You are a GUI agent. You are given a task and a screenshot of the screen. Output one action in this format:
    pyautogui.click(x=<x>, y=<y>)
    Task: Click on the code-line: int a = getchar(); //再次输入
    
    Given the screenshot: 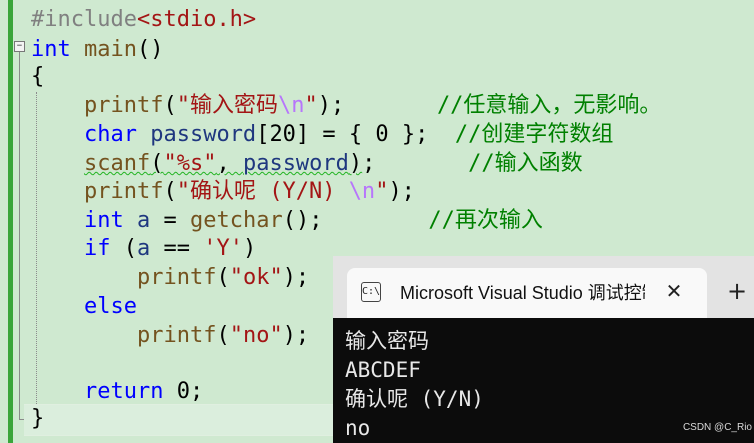 What is the action you would take?
    pyautogui.click(x=287, y=221)
    